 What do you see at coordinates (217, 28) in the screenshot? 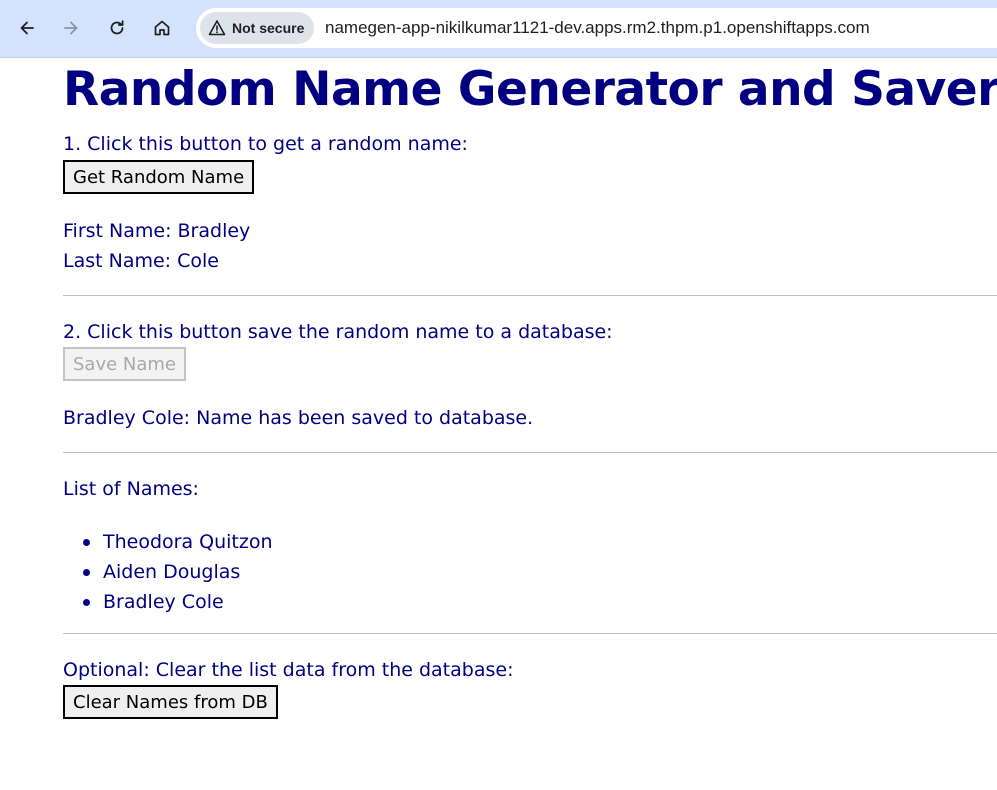
I see `warning-icon` at bounding box center [217, 28].